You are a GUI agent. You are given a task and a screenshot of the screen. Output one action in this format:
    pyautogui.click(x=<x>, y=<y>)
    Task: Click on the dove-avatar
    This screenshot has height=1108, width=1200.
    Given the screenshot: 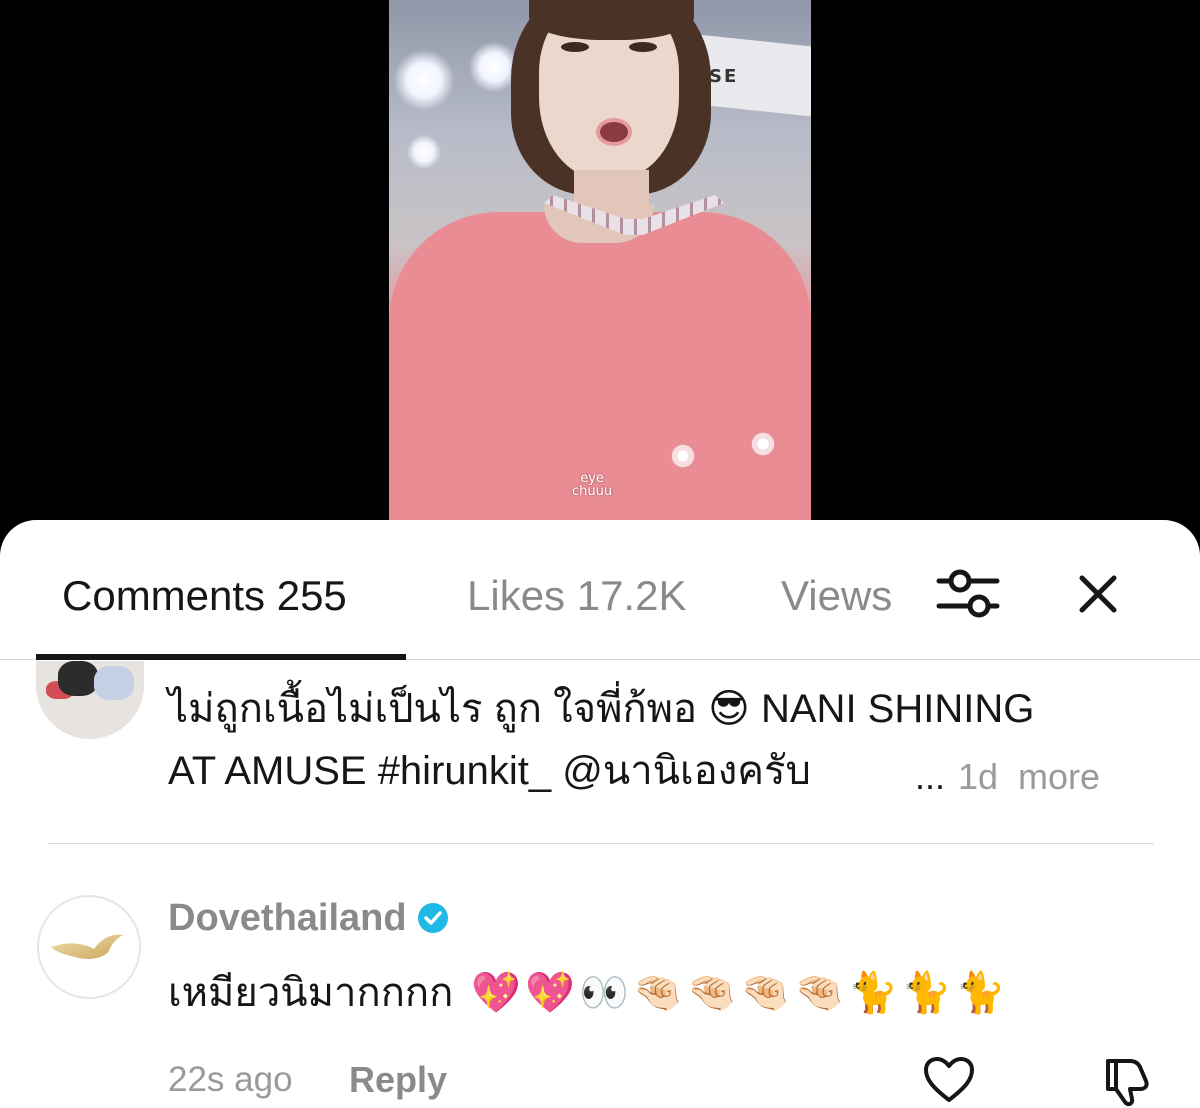 What is the action you would take?
    pyautogui.click(x=89, y=947)
    